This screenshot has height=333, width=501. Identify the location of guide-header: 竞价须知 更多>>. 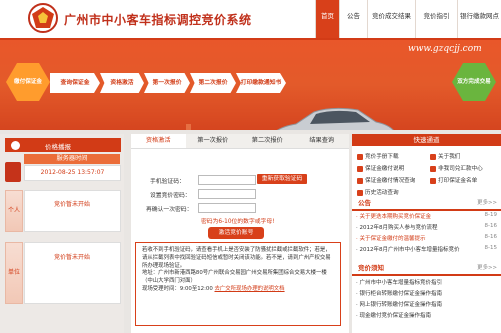
(426, 269).